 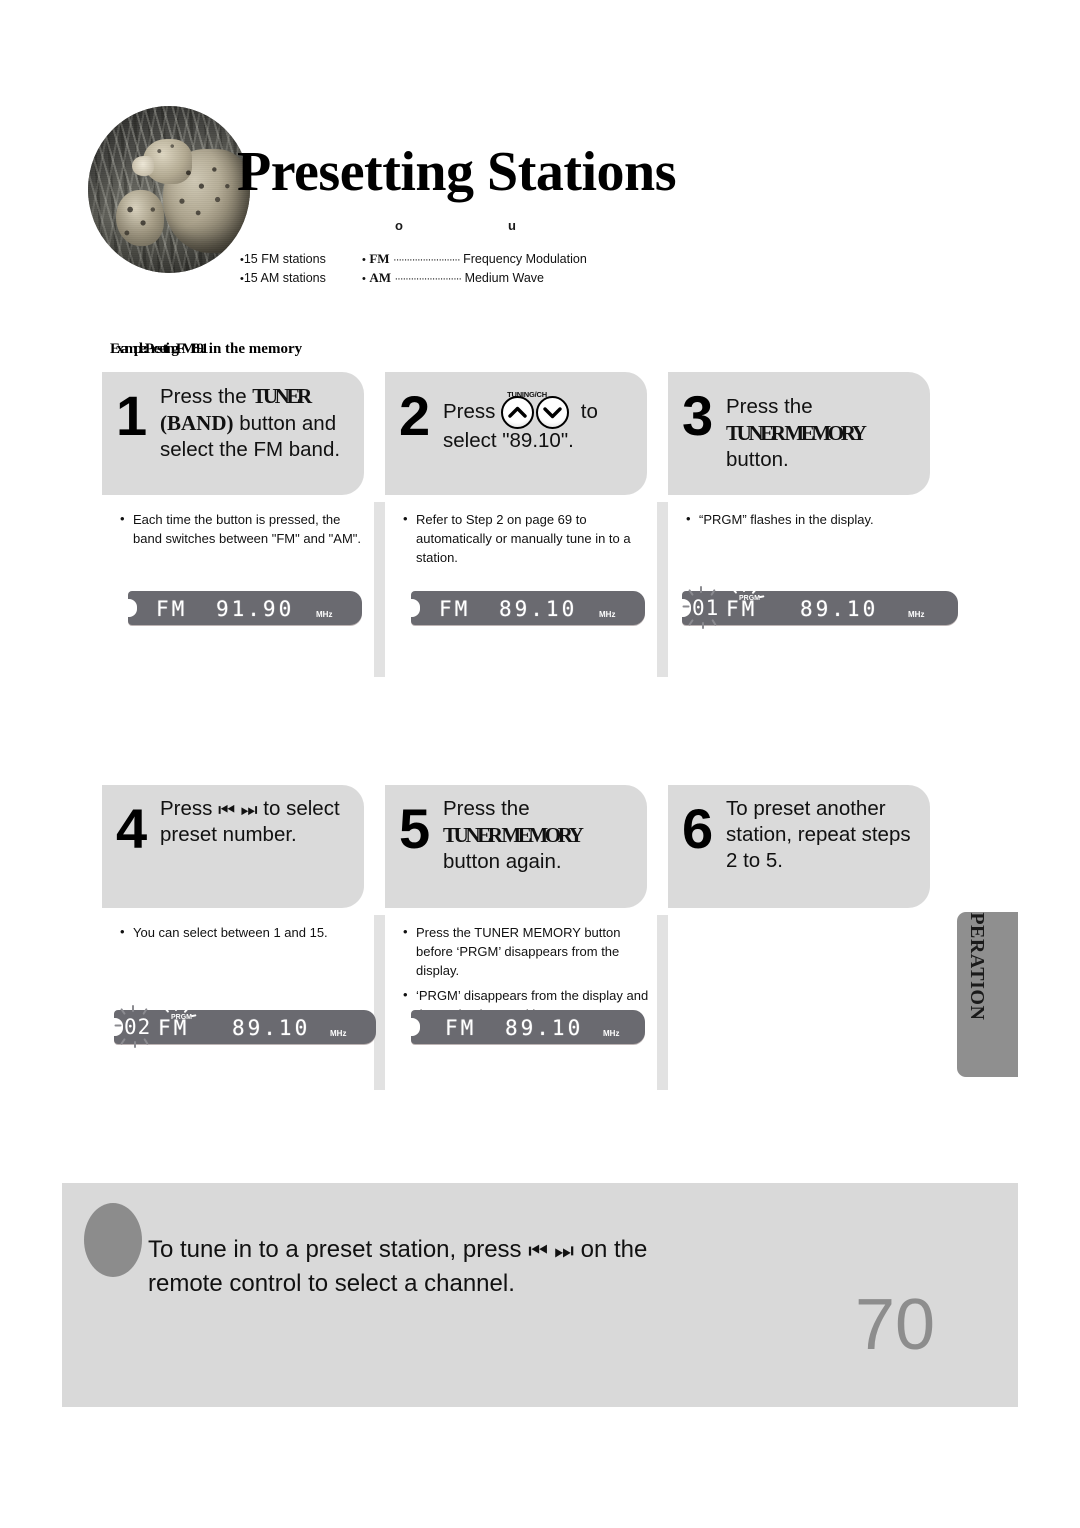 What do you see at coordinates (399, 225) in the screenshot?
I see `column-marker-left: o` at bounding box center [399, 225].